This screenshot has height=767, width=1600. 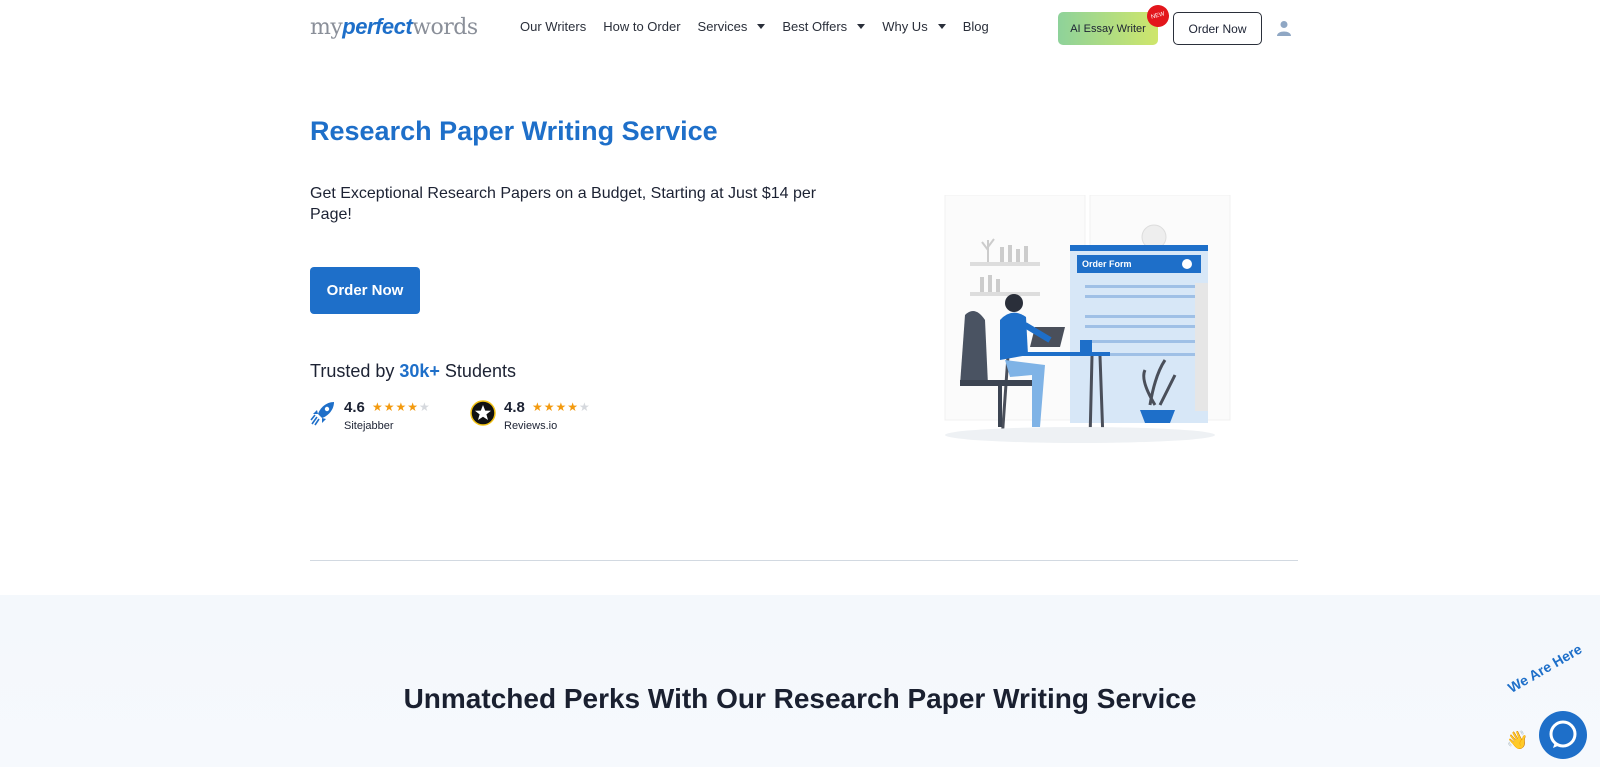 I want to click on wave-hand-icon: 👋, so click(x=1517, y=740).